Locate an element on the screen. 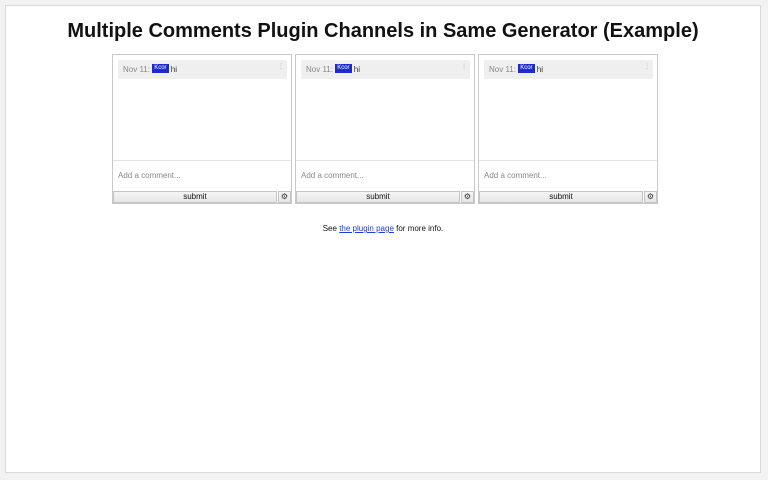 The image size is (768, 480). comment-channel-1: Nov 11: Kcor hi ⋮ submit ⚙ is located at coordinates (202, 129).